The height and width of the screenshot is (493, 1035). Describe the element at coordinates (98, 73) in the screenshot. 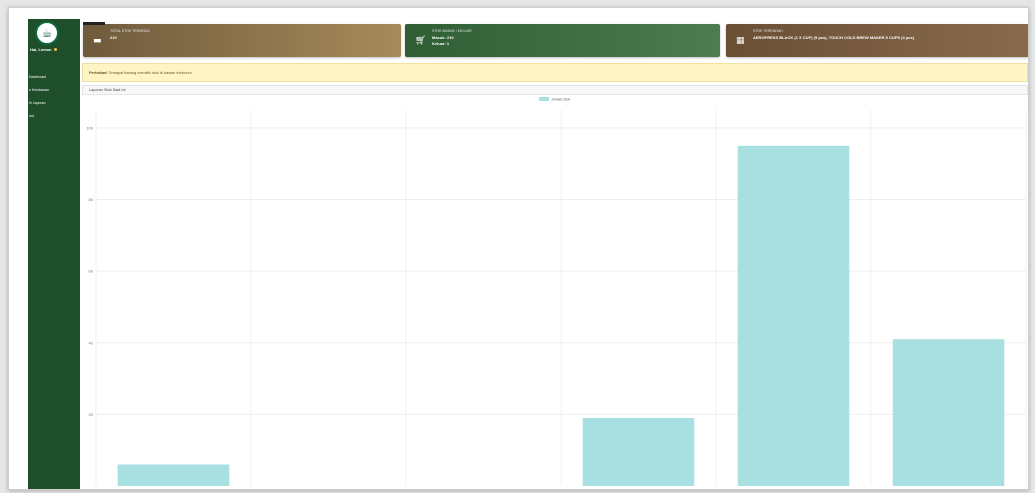

I see `alert-label: Perhatian!` at that location.